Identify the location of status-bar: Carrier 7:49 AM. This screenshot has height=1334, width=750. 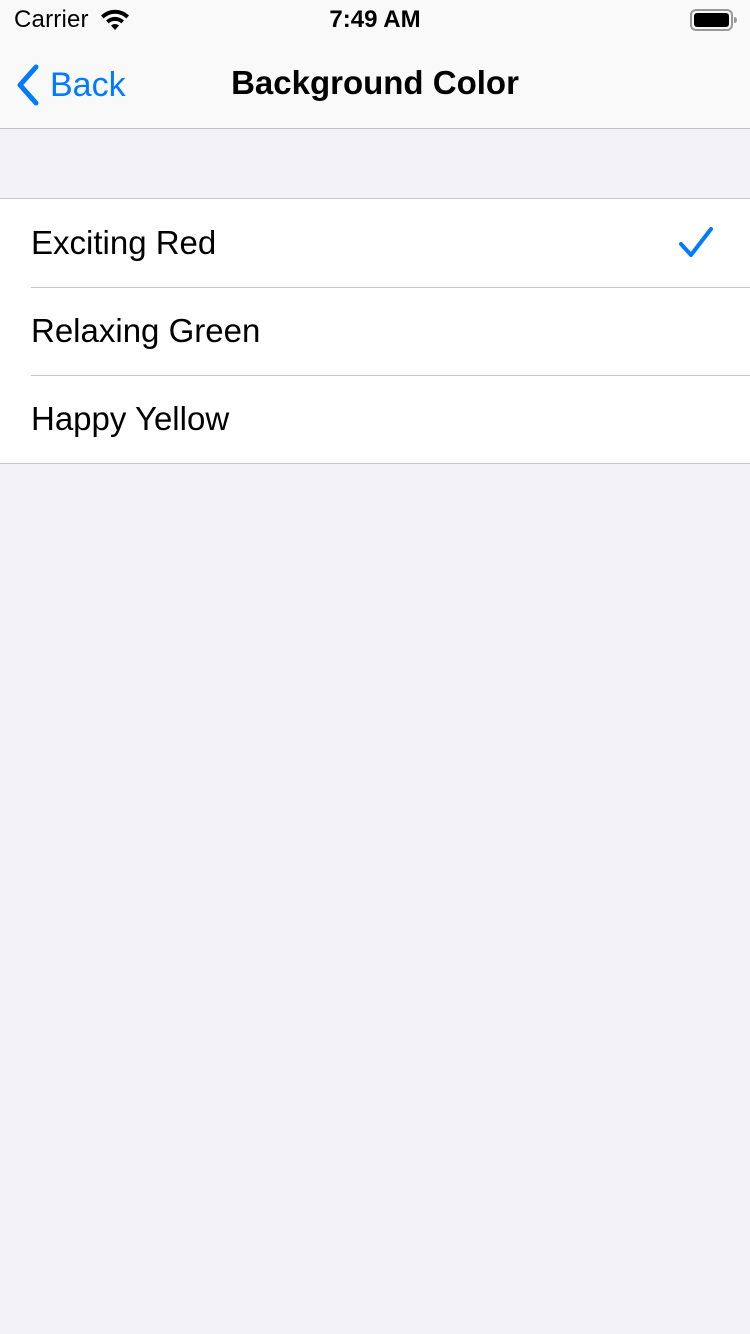
(375, 20).